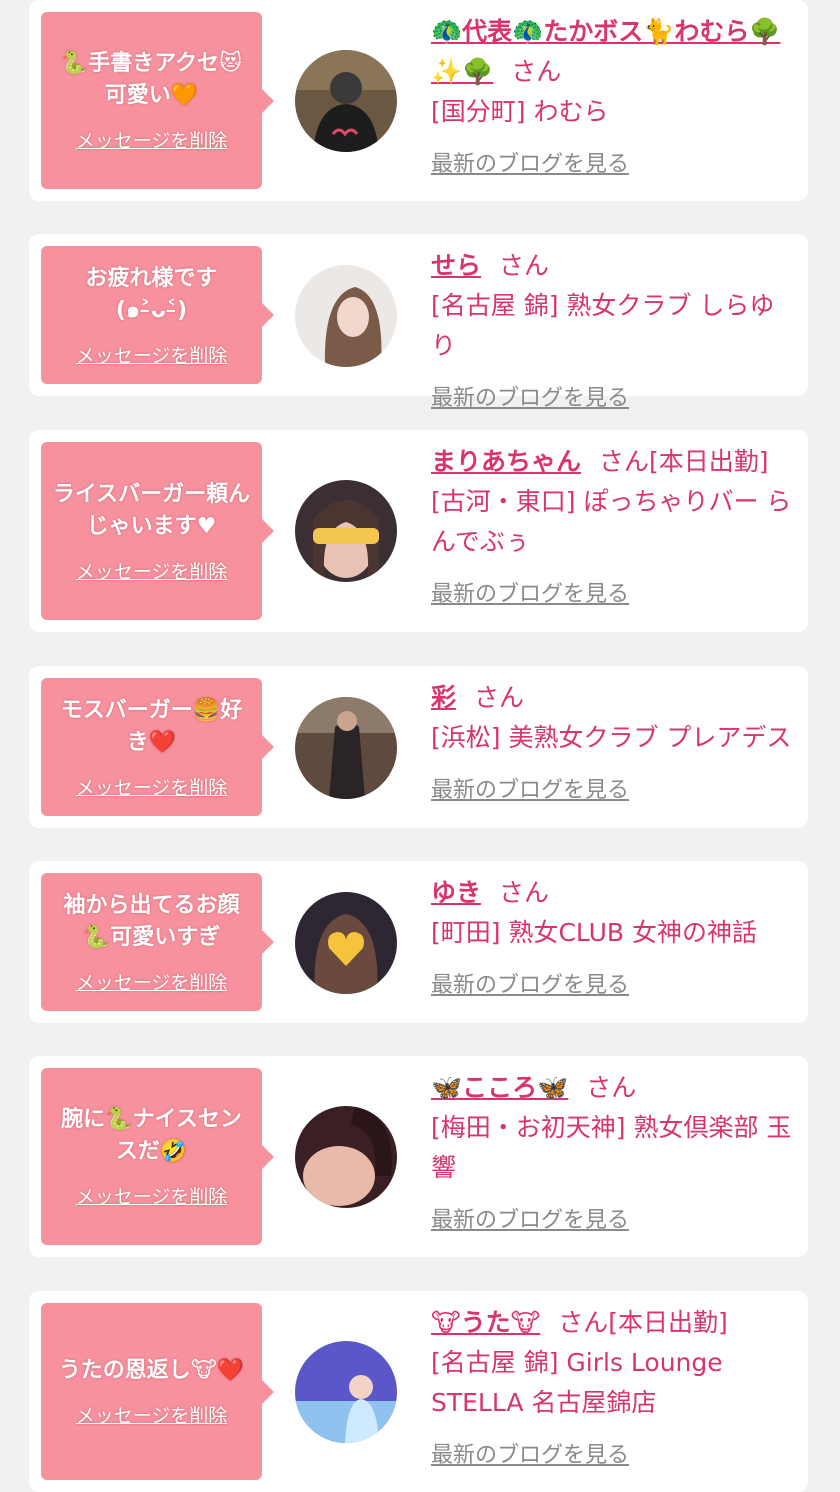 The image size is (840, 1492). What do you see at coordinates (612, 95) in the screenshot?
I see `profile-info: 🦚代表🦚たかボス🐈わむら🌳✨🌳 さん [国分町] わむら 最新のブログを見る` at bounding box center [612, 95].